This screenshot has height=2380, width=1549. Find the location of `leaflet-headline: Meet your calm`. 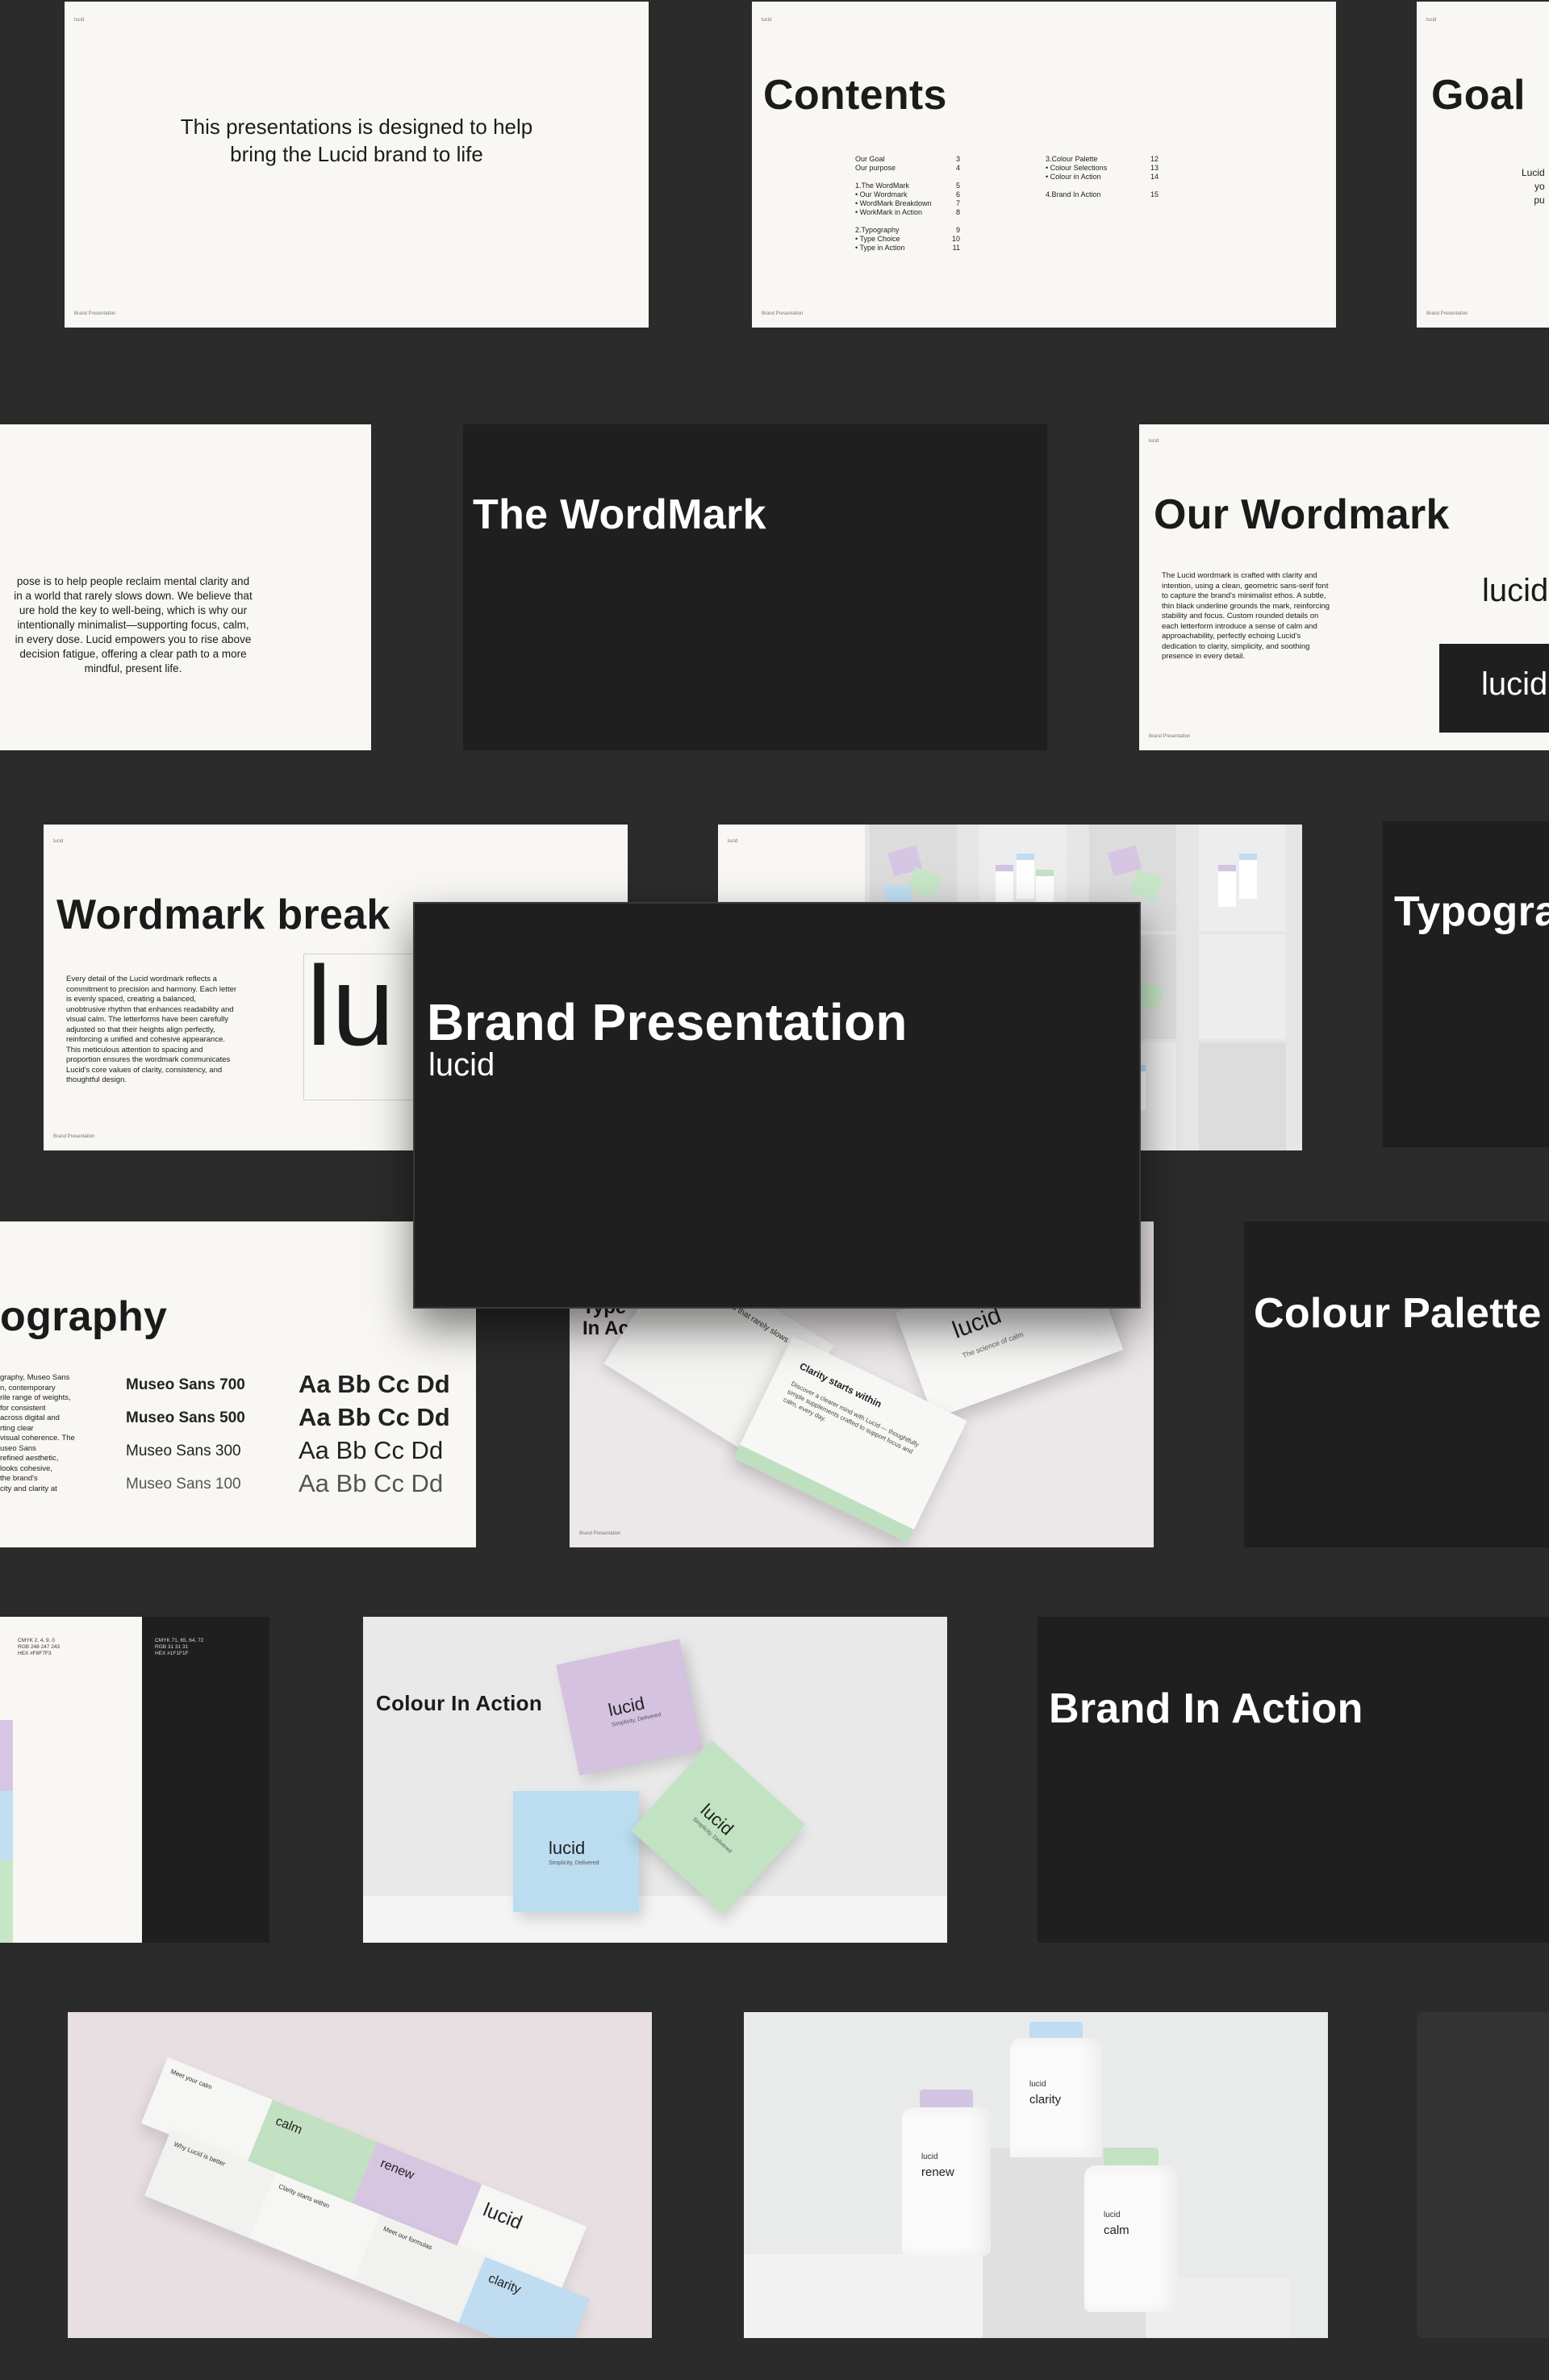

leaflet-headline: Meet your calm is located at coordinates (191, 2080).